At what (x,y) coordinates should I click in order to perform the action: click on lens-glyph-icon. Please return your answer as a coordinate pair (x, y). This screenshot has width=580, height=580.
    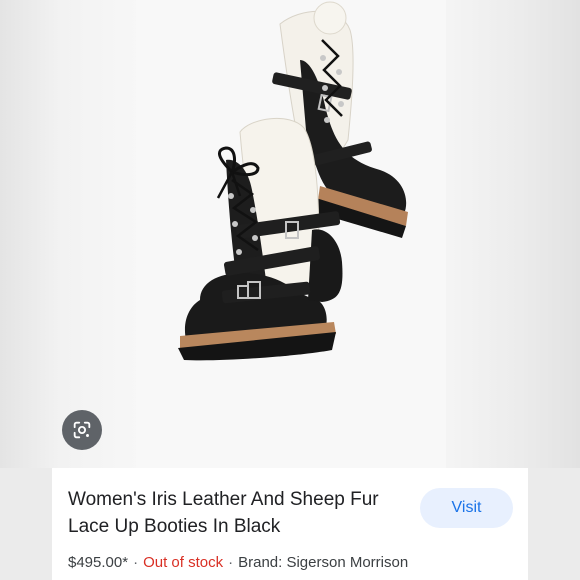
    Looking at the image, I should click on (82, 430).